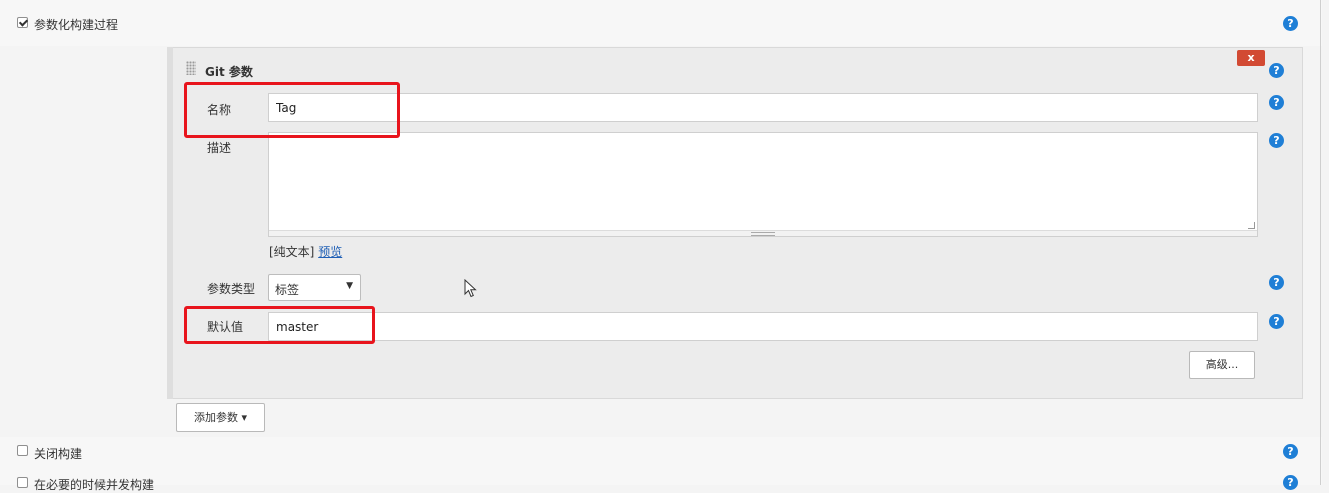  What do you see at coordinates (76, 25) in the screenshot?
I see `parameterized-build-label: 参数化构建过程` at bounding box center [76, 25].